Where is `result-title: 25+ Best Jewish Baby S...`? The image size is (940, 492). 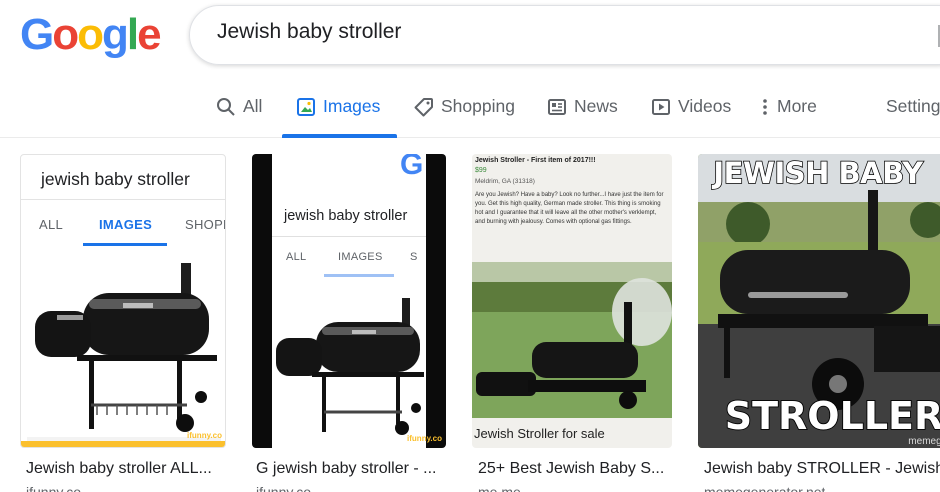 result-title: 25+ Best Jewish Baby S... is located at coordinates (575, 469).